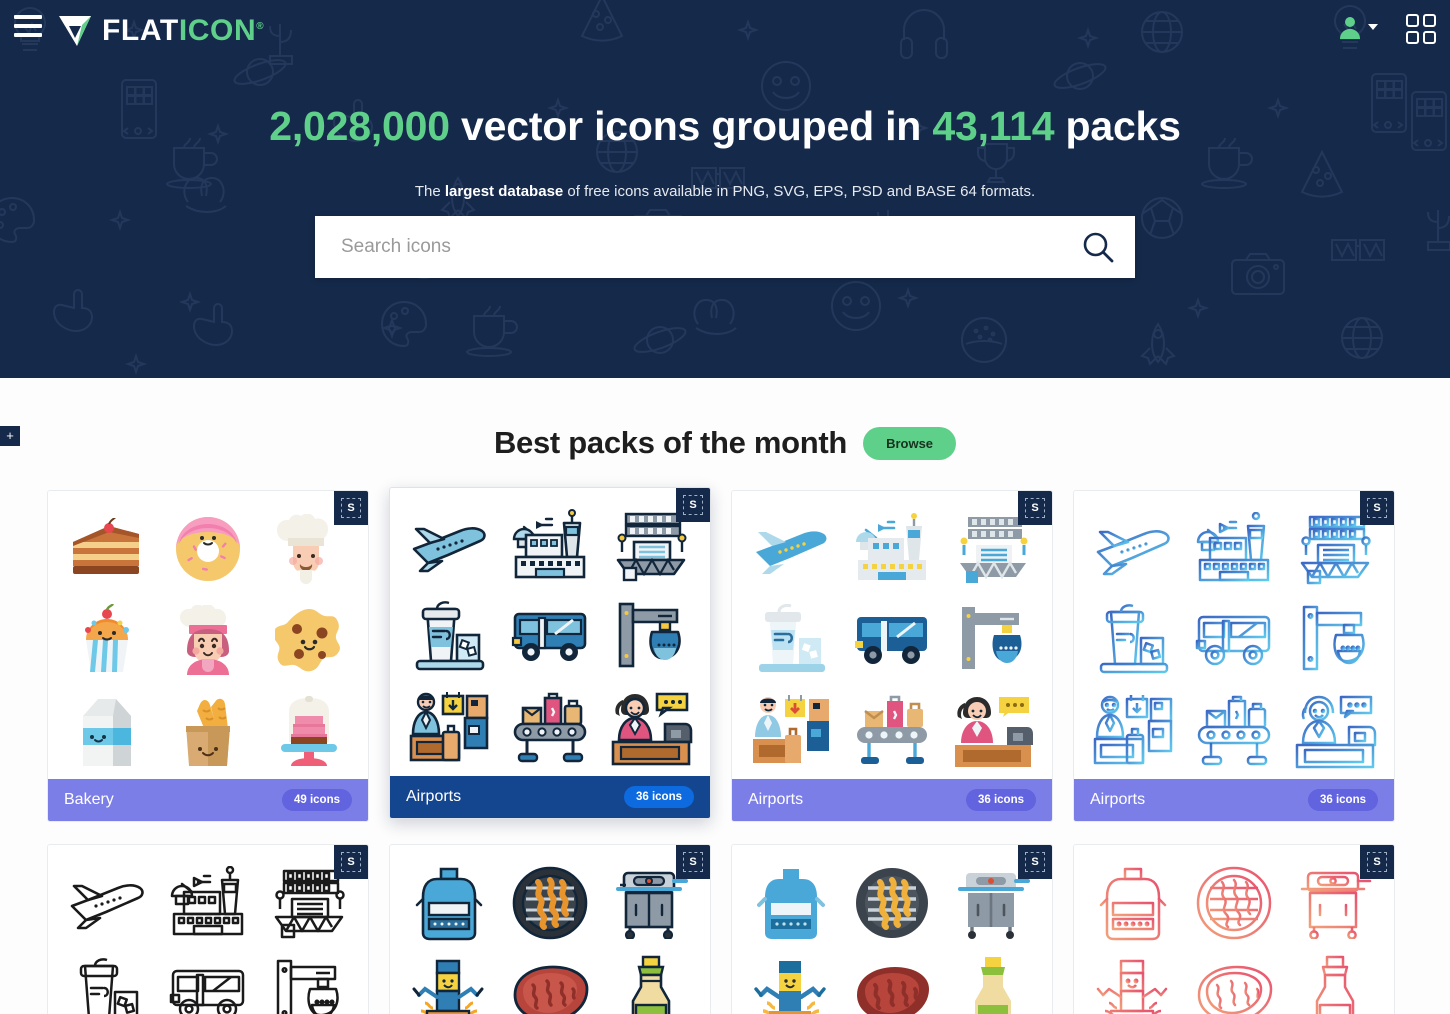  Describe the element at coordinates (204, 639) in the screenshot. I see `female-chef-icon` at that location.